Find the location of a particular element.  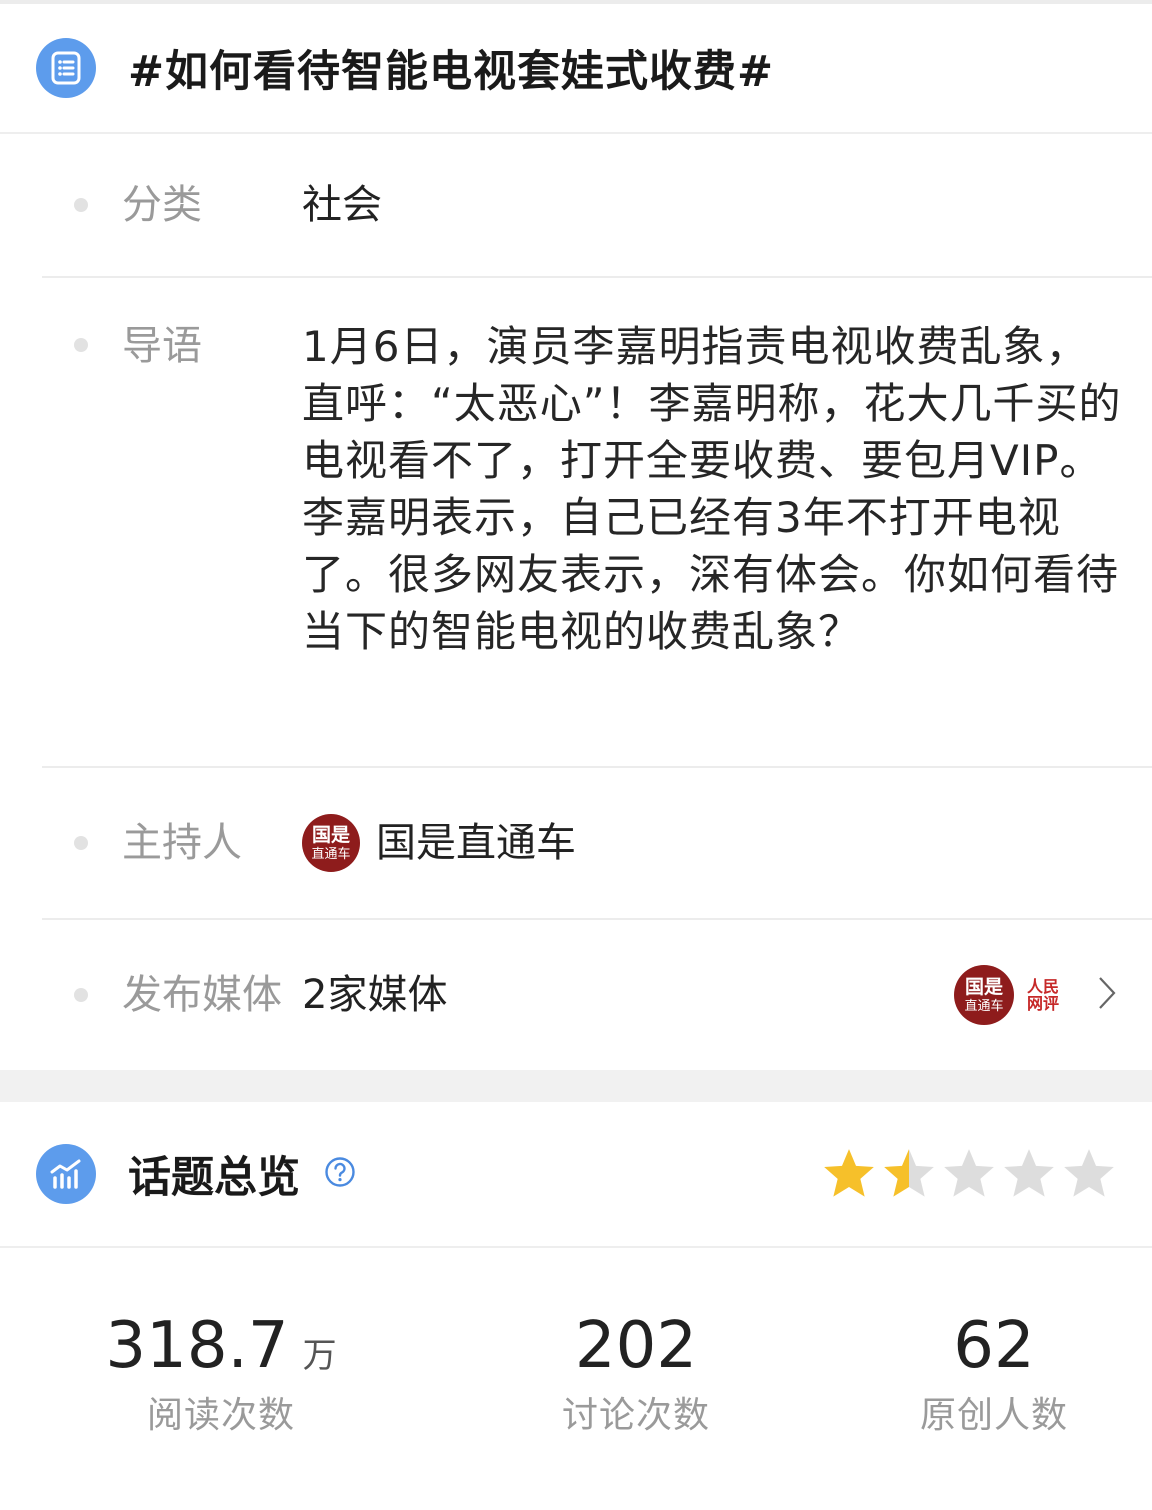

host-avatar: 国是 直通车 is located at coordinates (331, 843).